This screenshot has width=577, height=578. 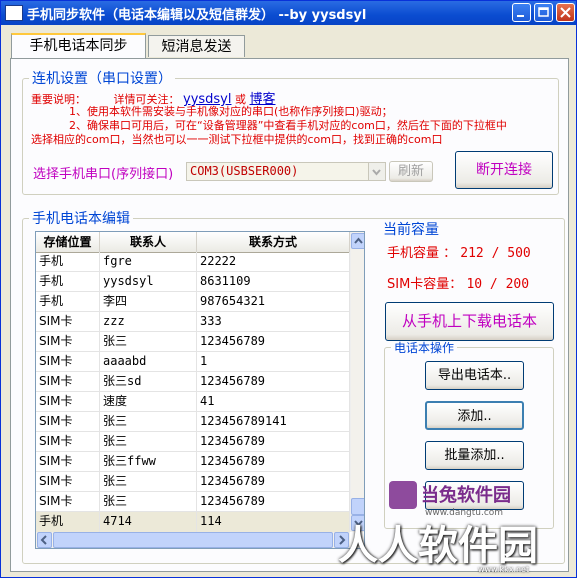 I want to click on table-row: 手机 4714 114, so click(x=193, y=522).